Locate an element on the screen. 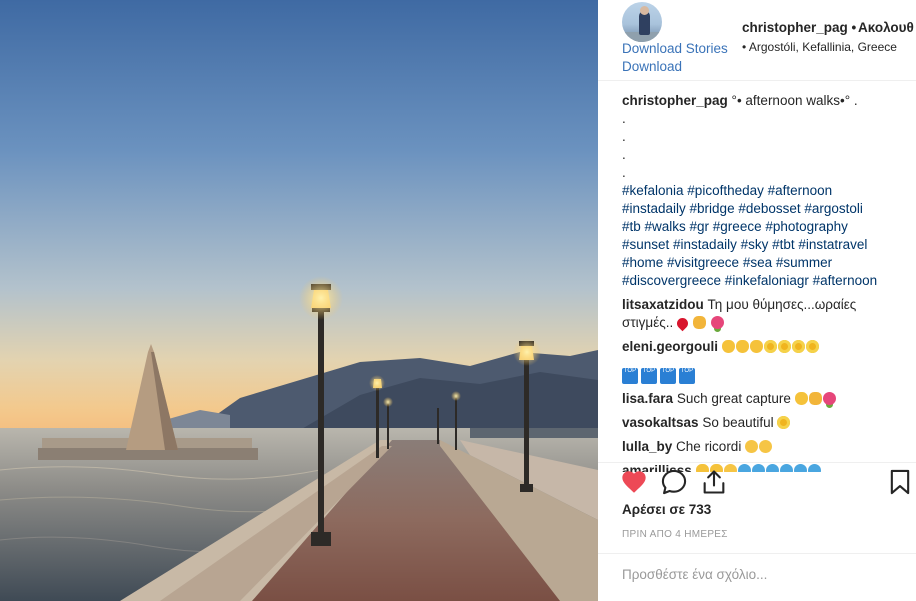 Image resolution: width=916 pixels, height=601 pixels. caption: christopher_pag °• afternoon walks•° . is located at coordinates (765, 101).